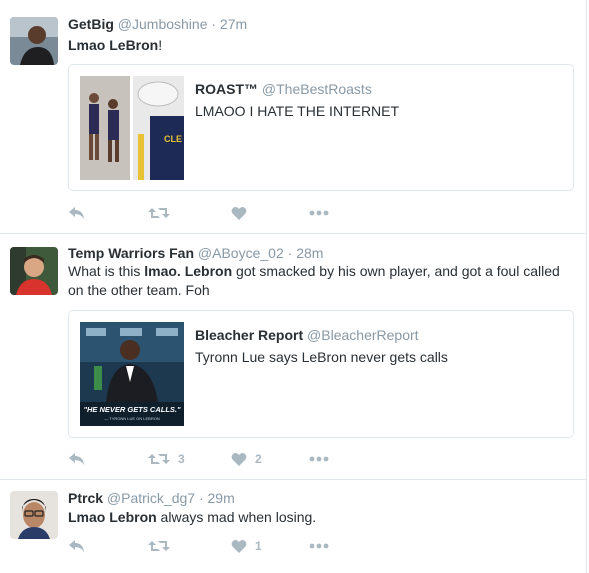 Image resolution: width=589 pixels, height=573 pixels. Describe the element at coordinates (173, 139) in the screenshot. I see `svg-text: CLE` at that location.